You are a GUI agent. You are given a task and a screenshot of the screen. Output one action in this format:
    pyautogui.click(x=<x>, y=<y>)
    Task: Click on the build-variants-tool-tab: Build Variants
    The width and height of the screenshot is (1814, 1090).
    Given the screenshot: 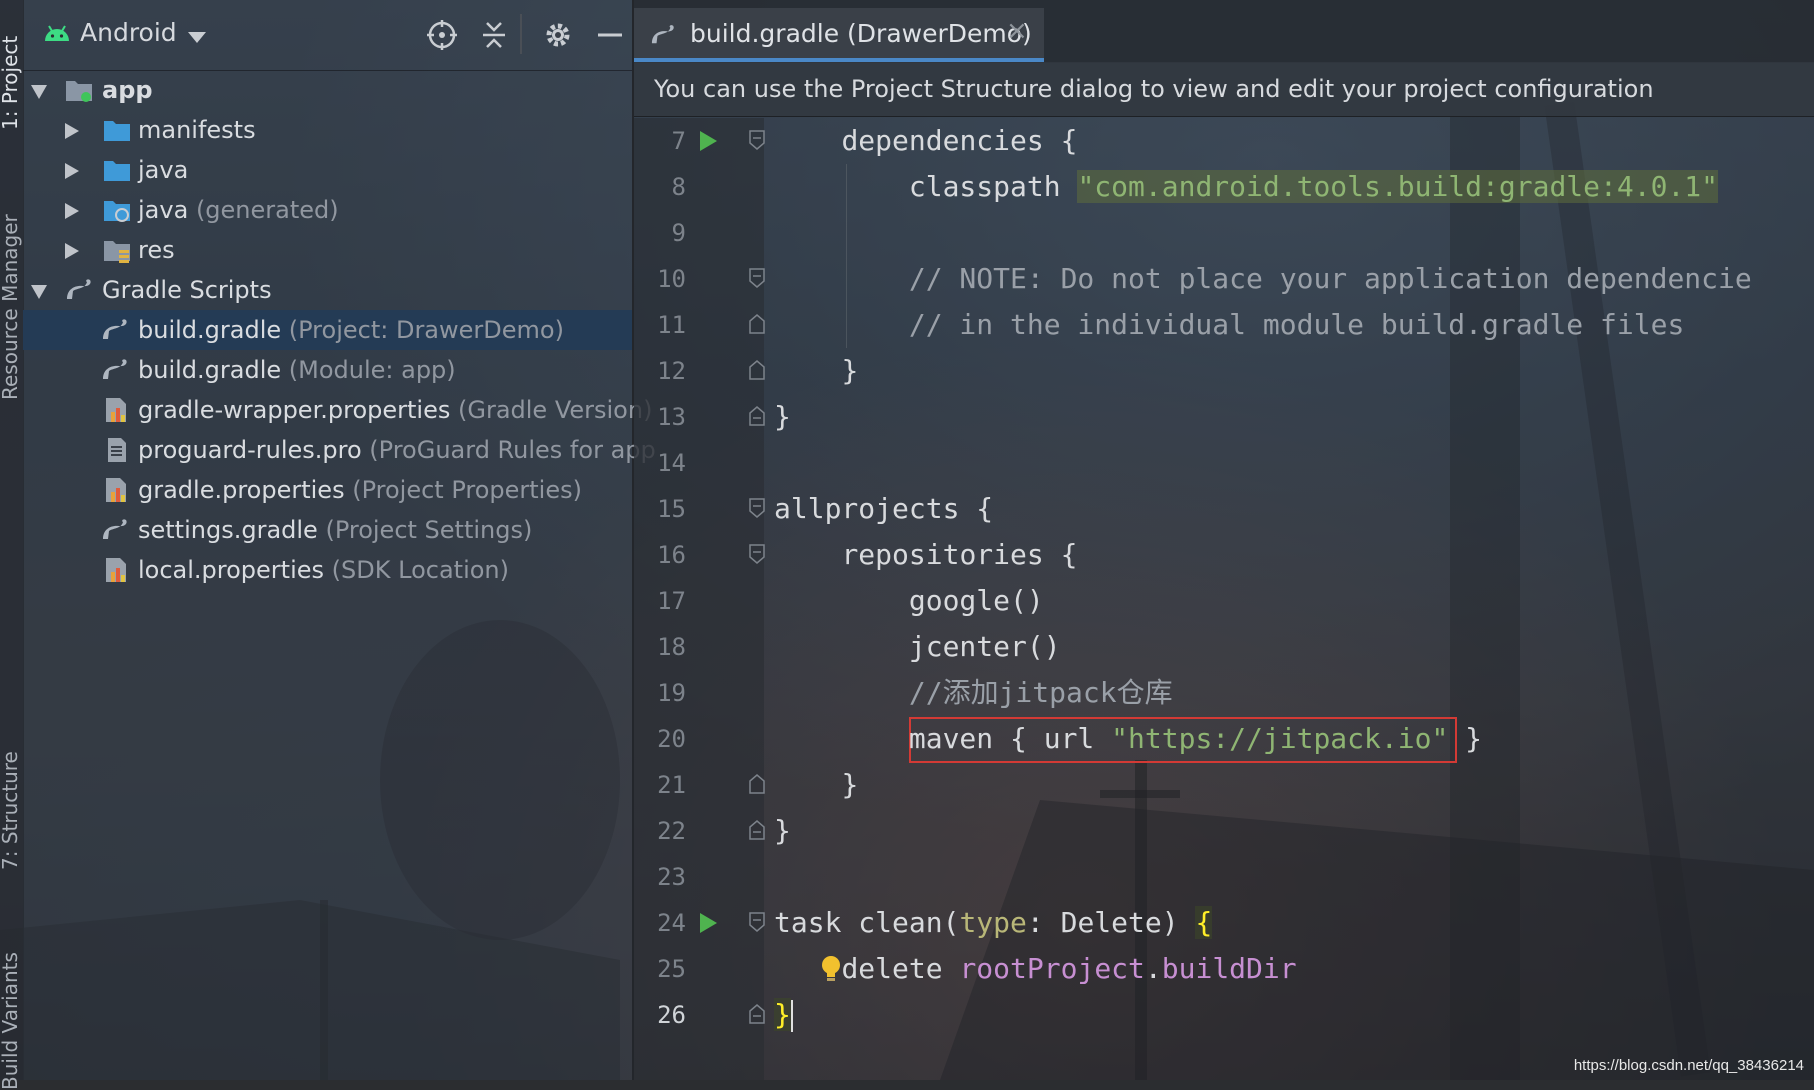 What is the action you would take?
    pyautogui.click(x=11, y=1021)
    